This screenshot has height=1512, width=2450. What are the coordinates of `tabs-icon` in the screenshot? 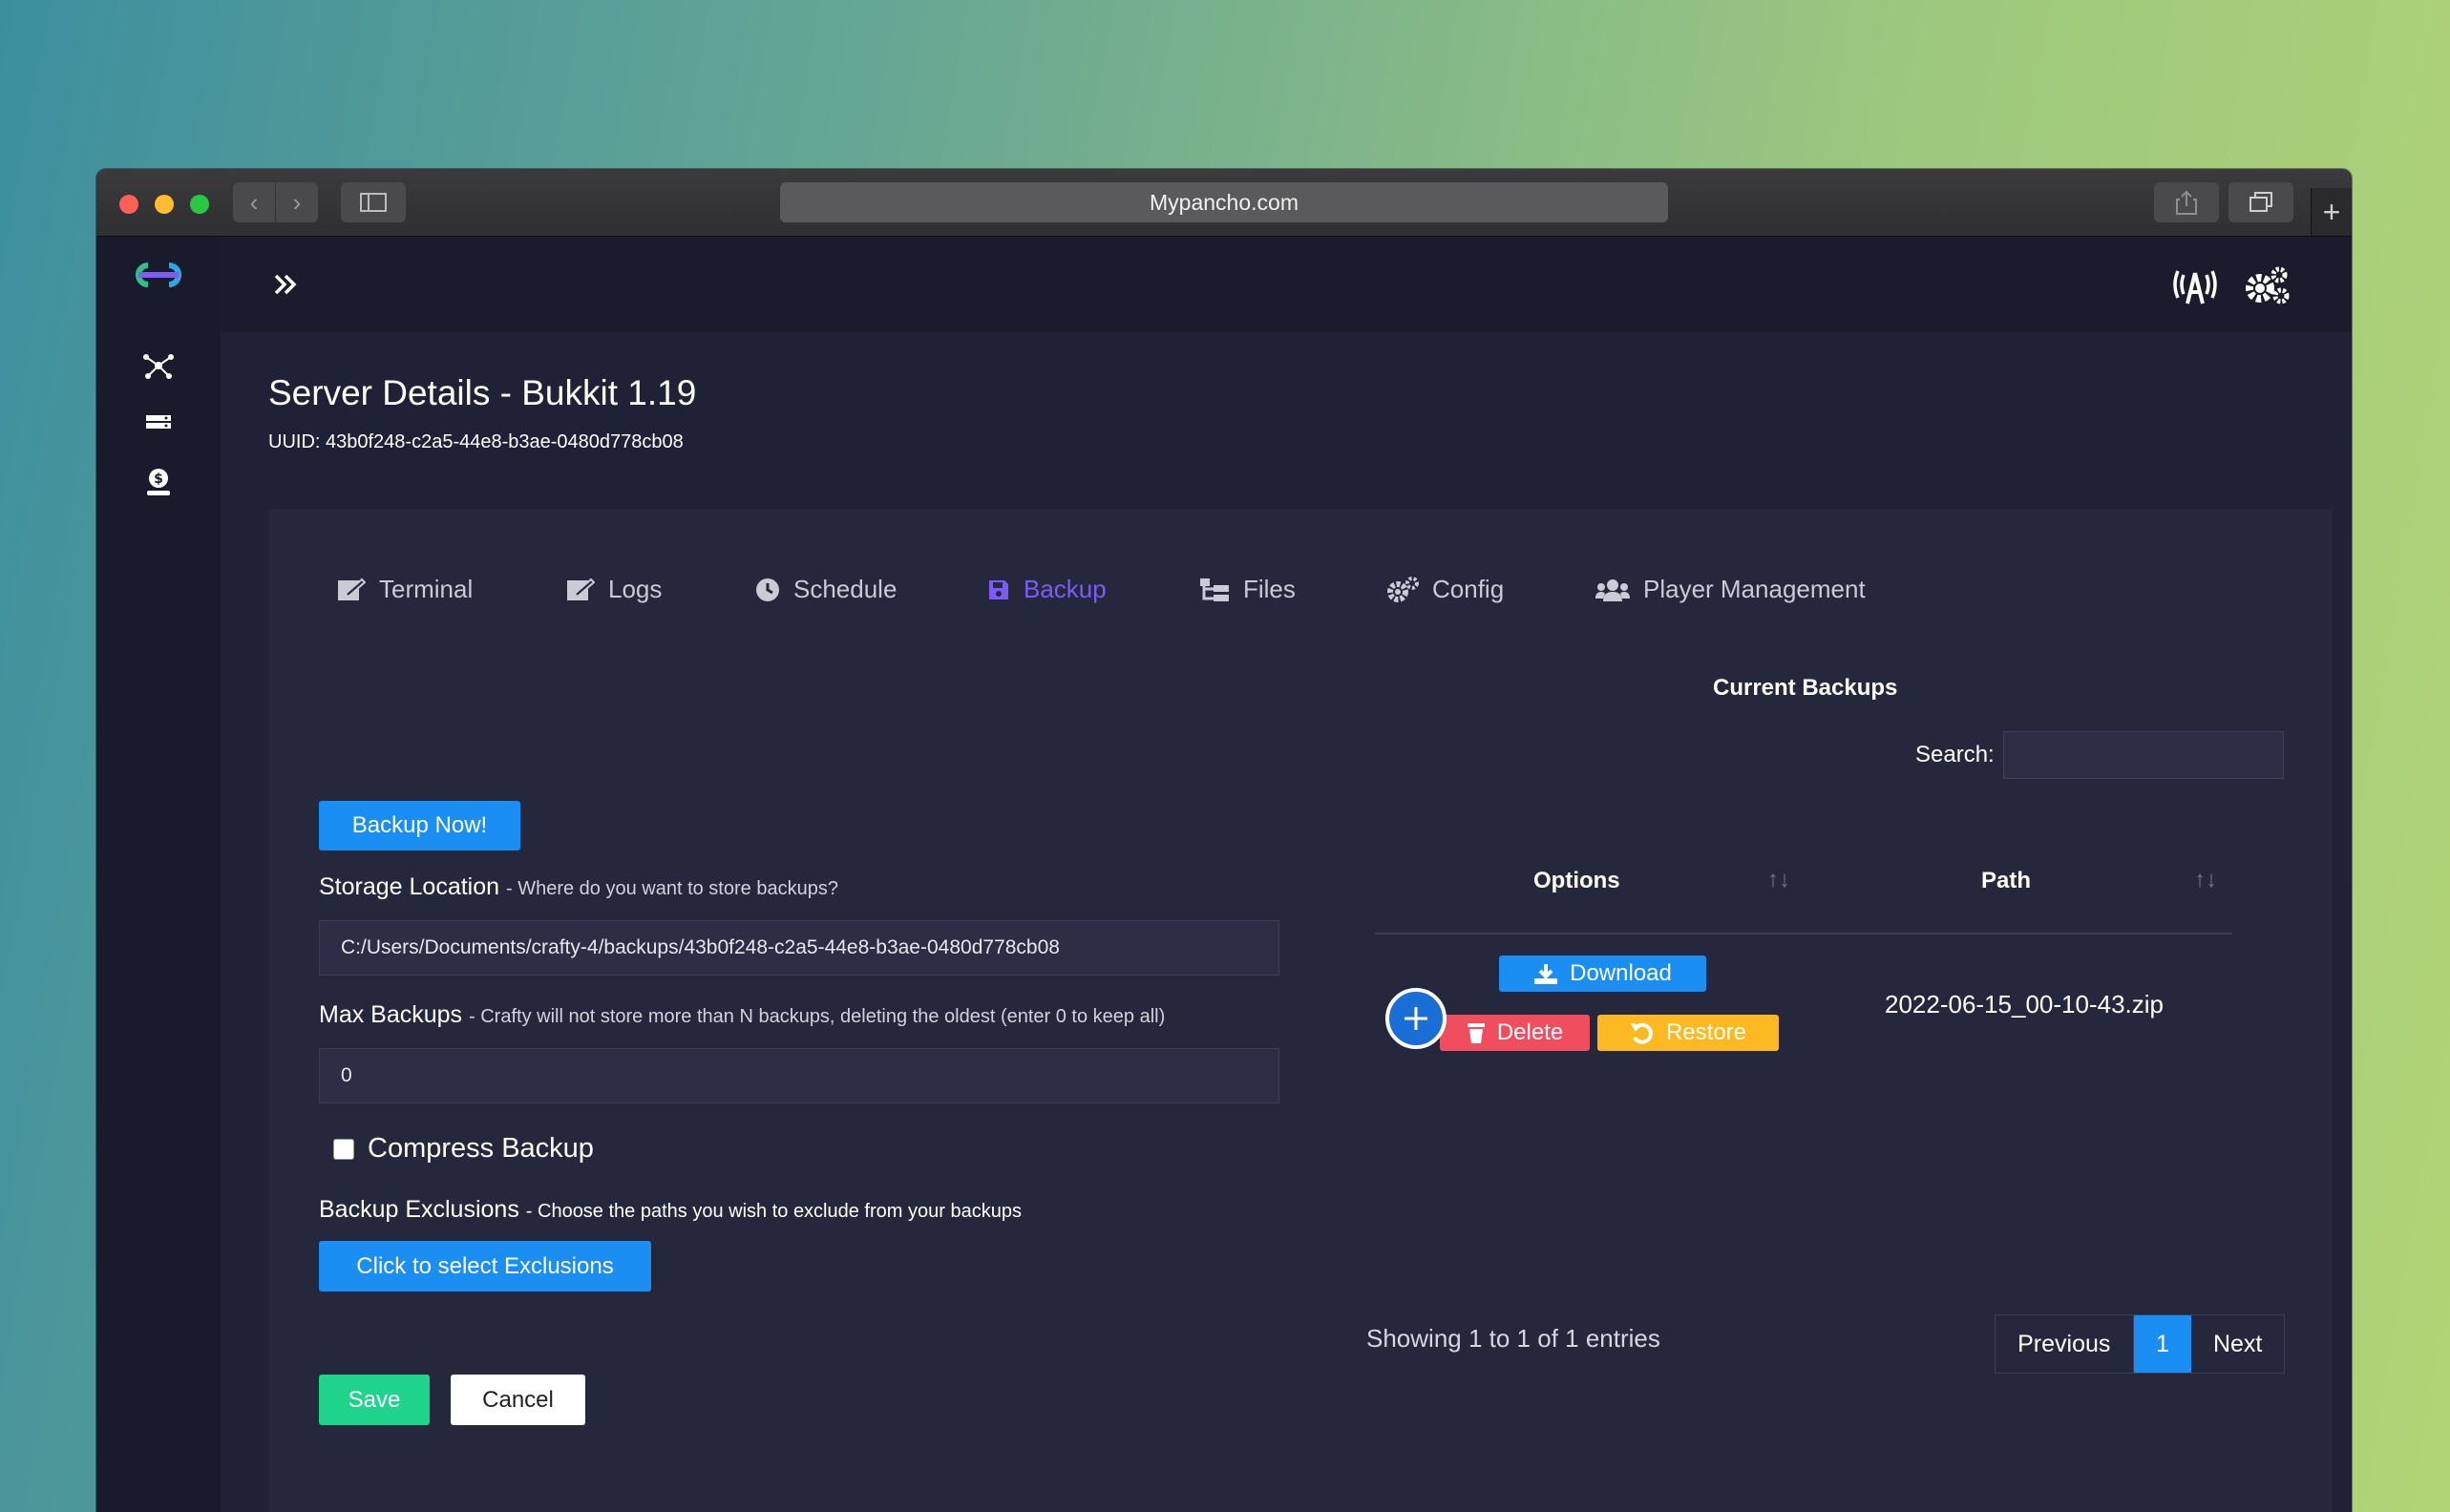 It's located at (2260, 202).